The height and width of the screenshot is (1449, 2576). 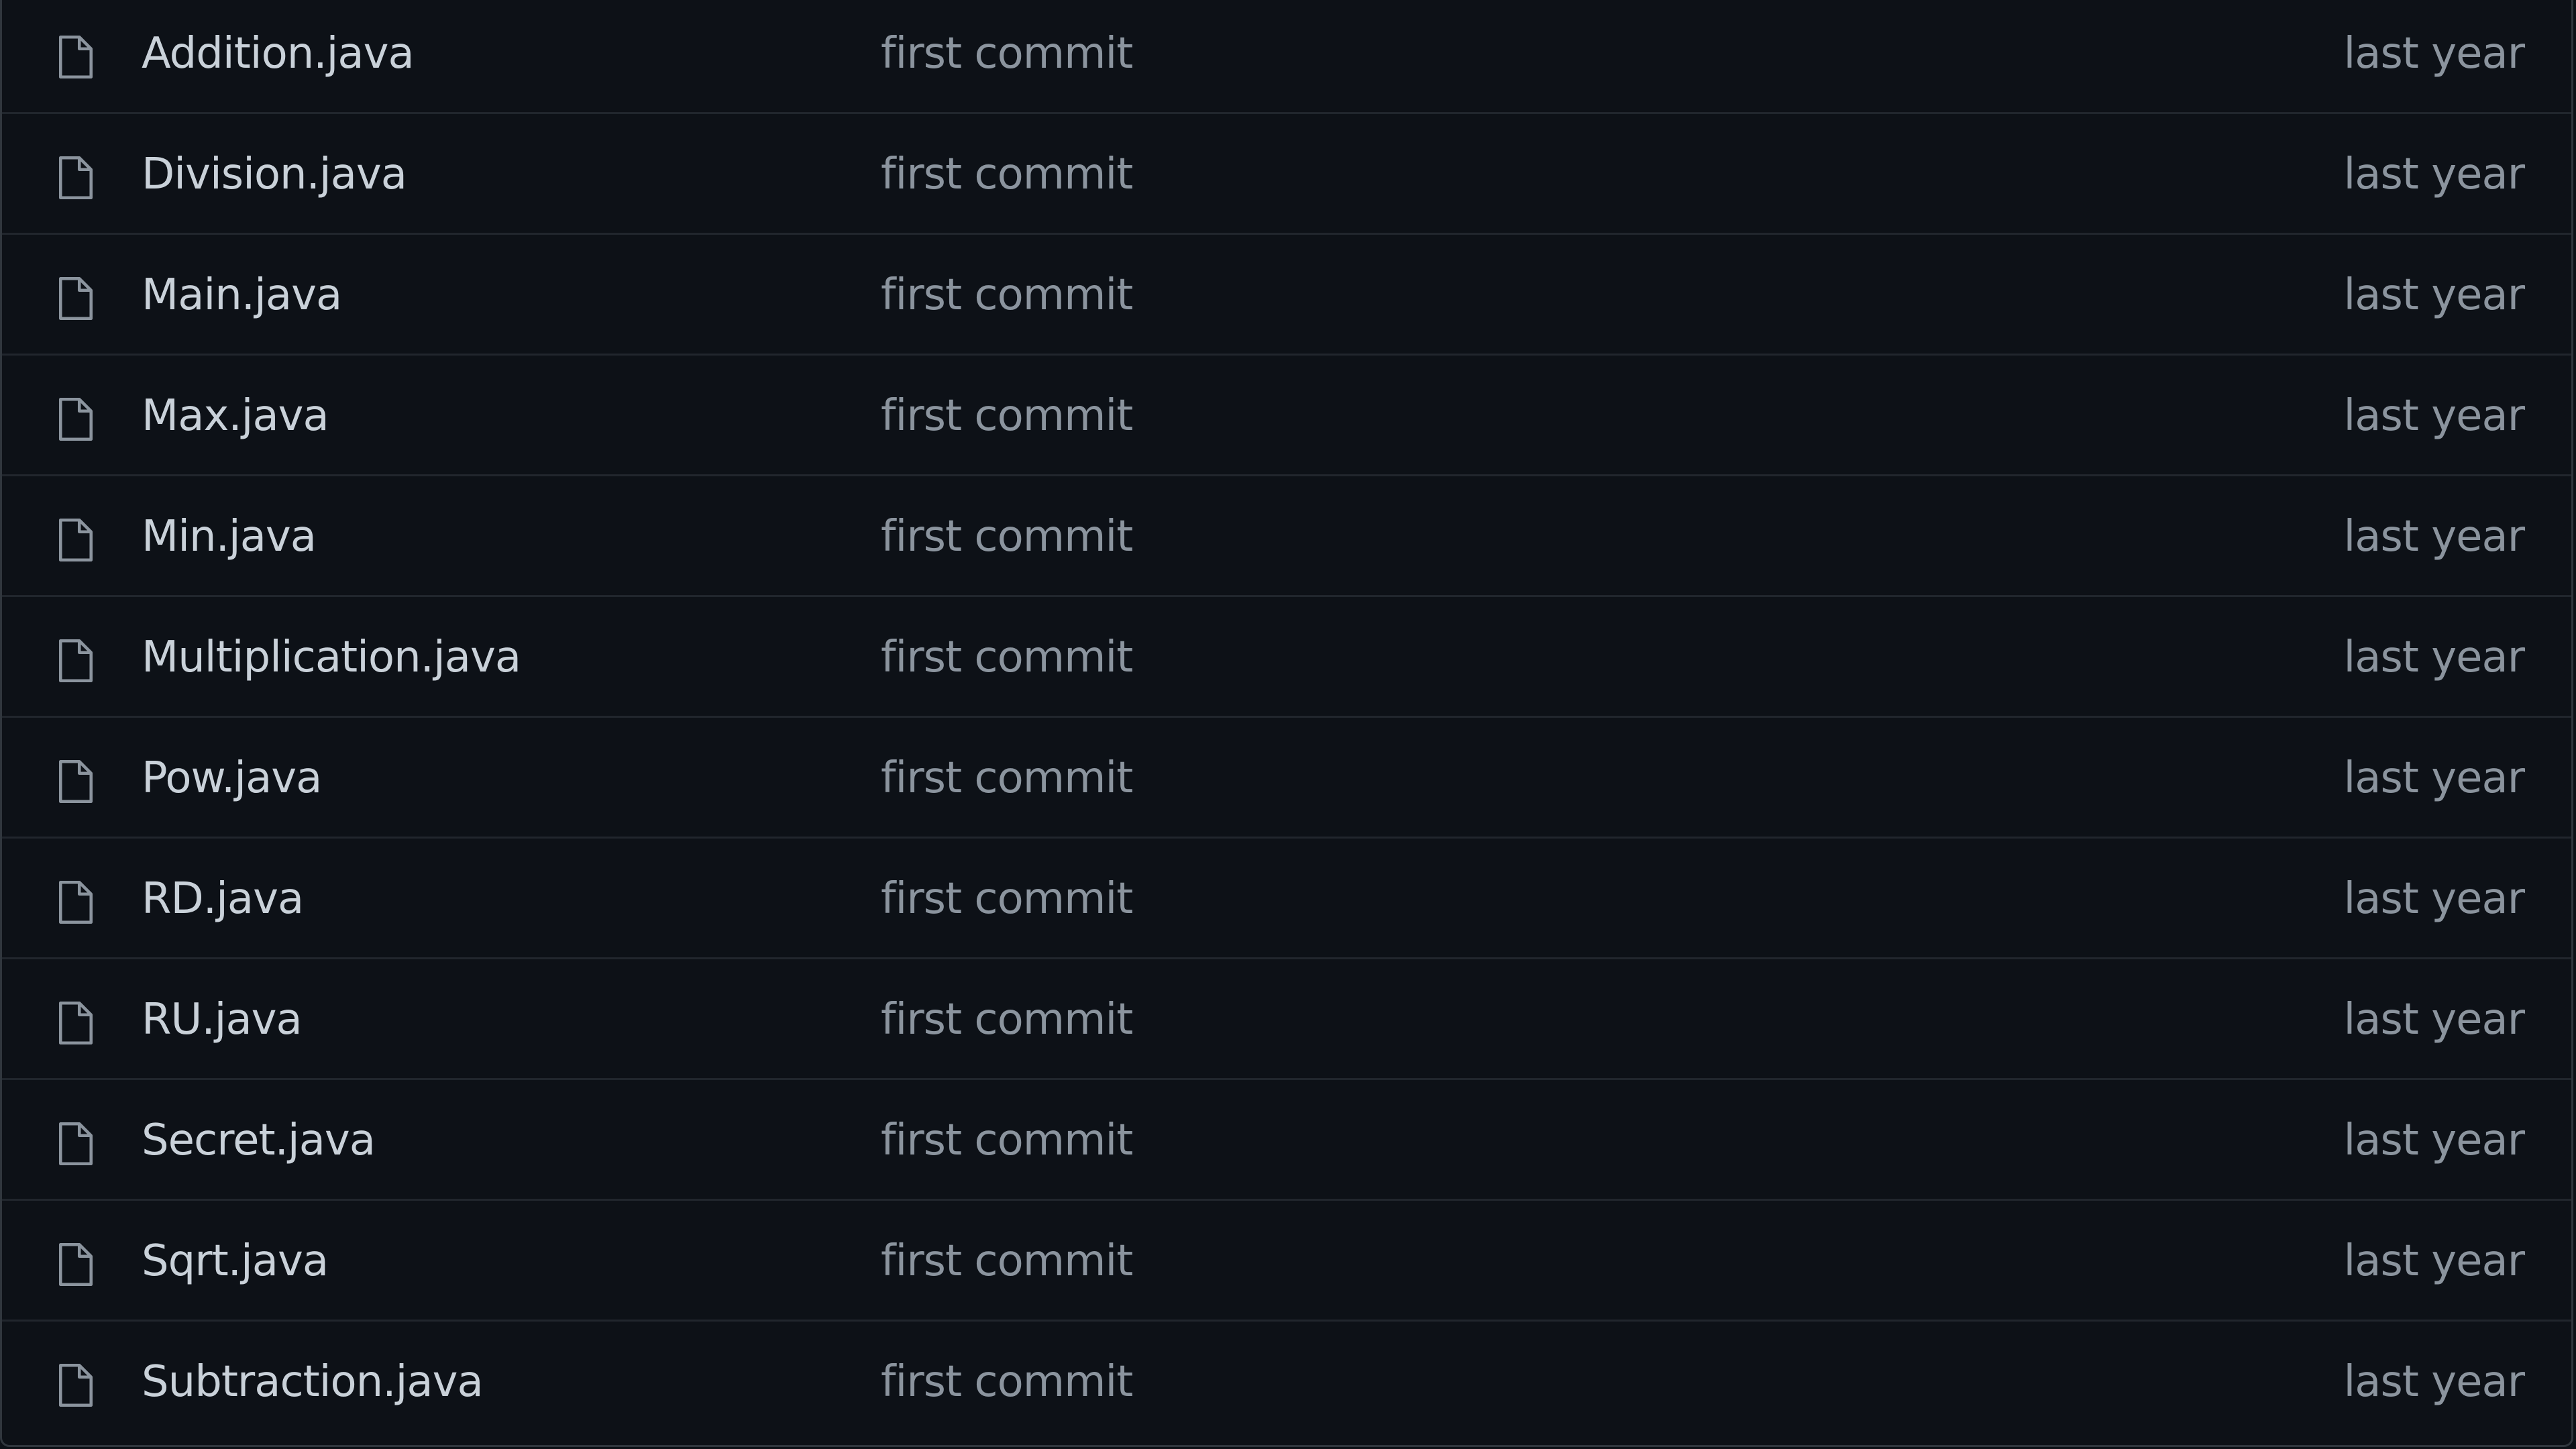 I want to click on file-row: Sqrt.java first commit last year, so click(x=1286, y=1261).